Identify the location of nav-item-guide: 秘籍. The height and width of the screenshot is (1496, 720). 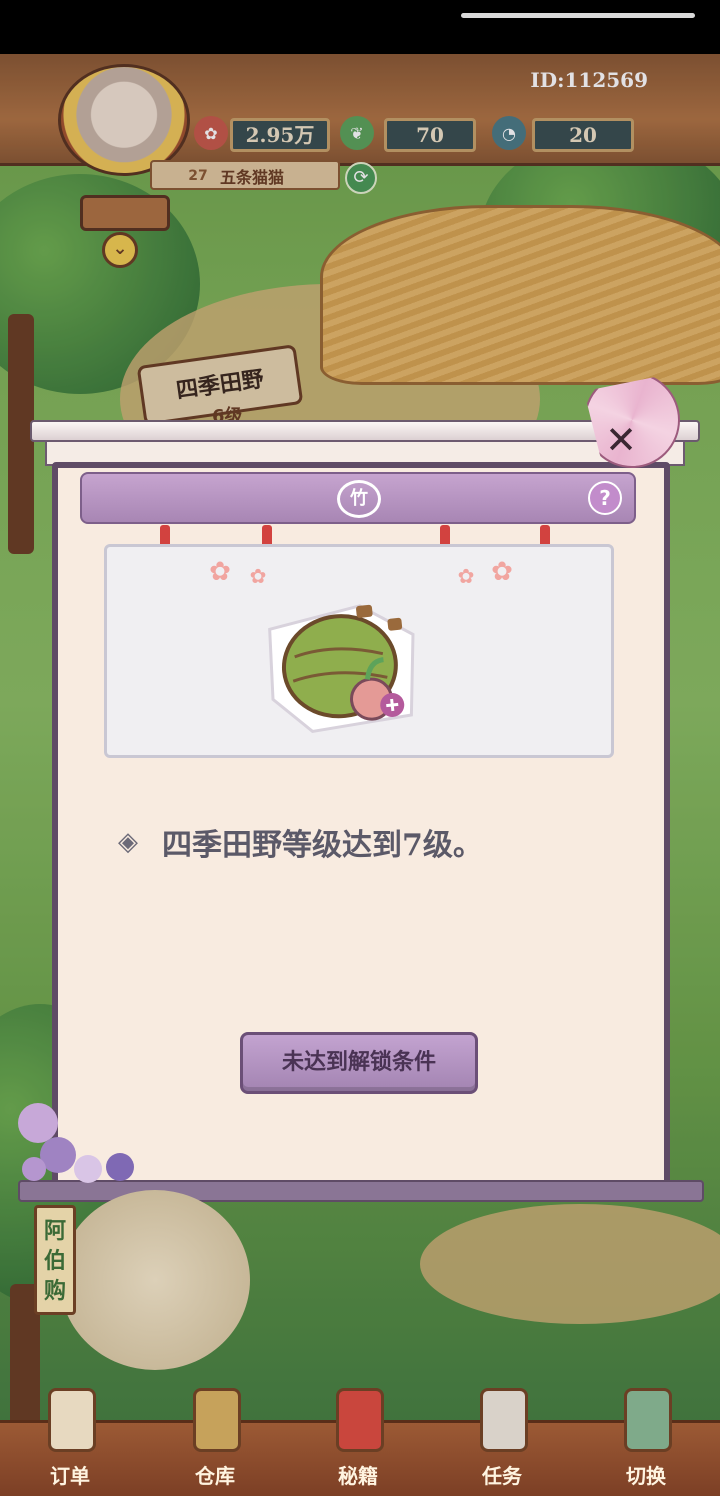
(358, 1442).